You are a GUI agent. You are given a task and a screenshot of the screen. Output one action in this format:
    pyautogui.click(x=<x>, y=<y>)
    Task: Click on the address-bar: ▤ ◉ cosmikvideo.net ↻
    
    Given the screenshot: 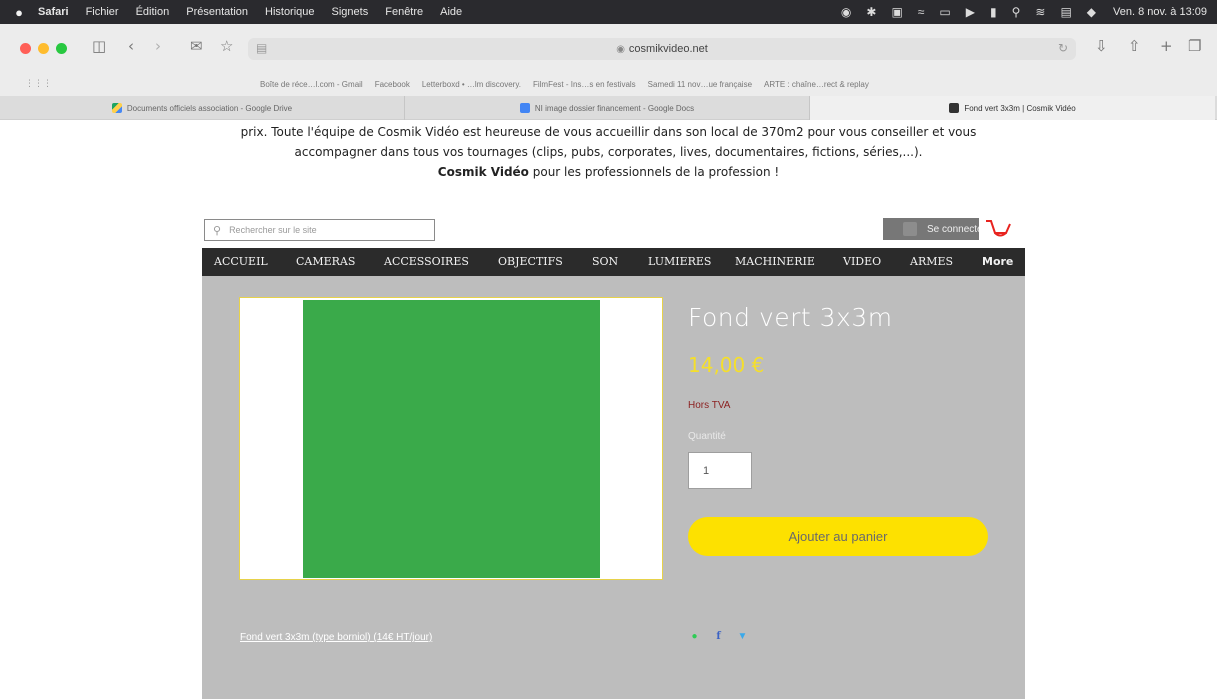 What is the action you would take?
    pyautogui.click(x=662, y=49)
    